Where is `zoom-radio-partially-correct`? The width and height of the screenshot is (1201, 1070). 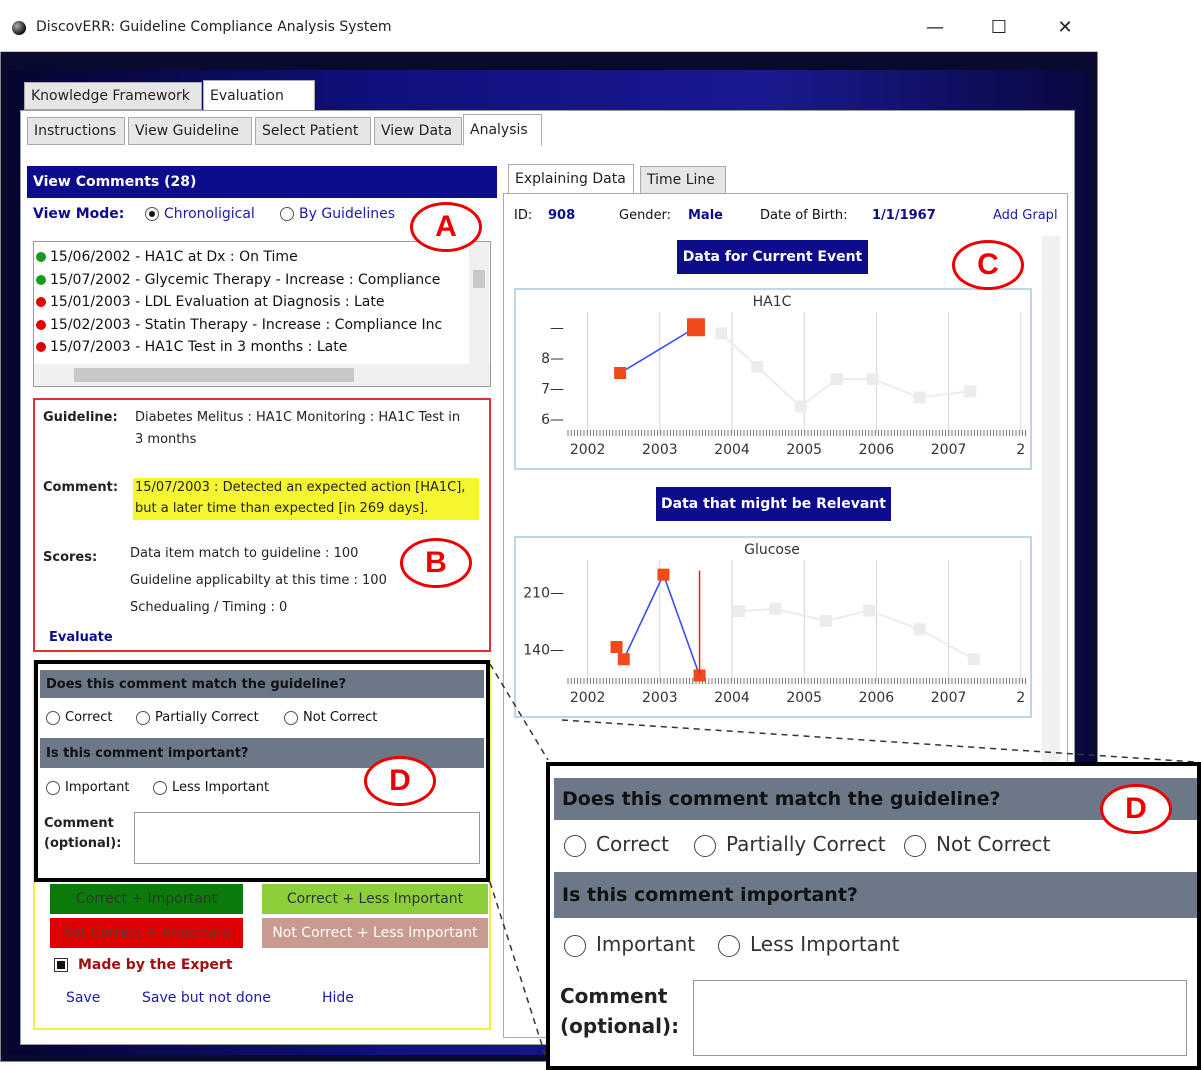
zoom-radio-partially-correct is located at coordinates (705, 845).